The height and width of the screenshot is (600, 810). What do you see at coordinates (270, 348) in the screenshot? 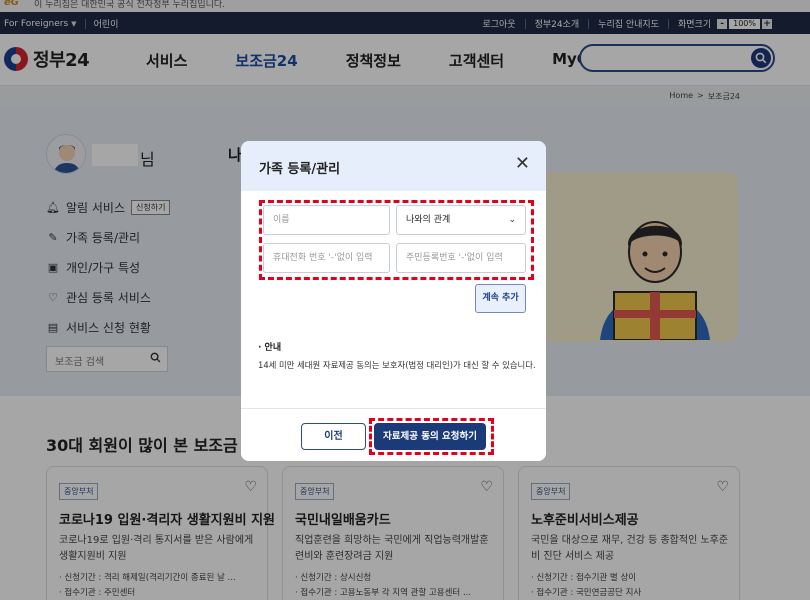
I see `notice-heading: · 안내` at bounding box center [270, 348].